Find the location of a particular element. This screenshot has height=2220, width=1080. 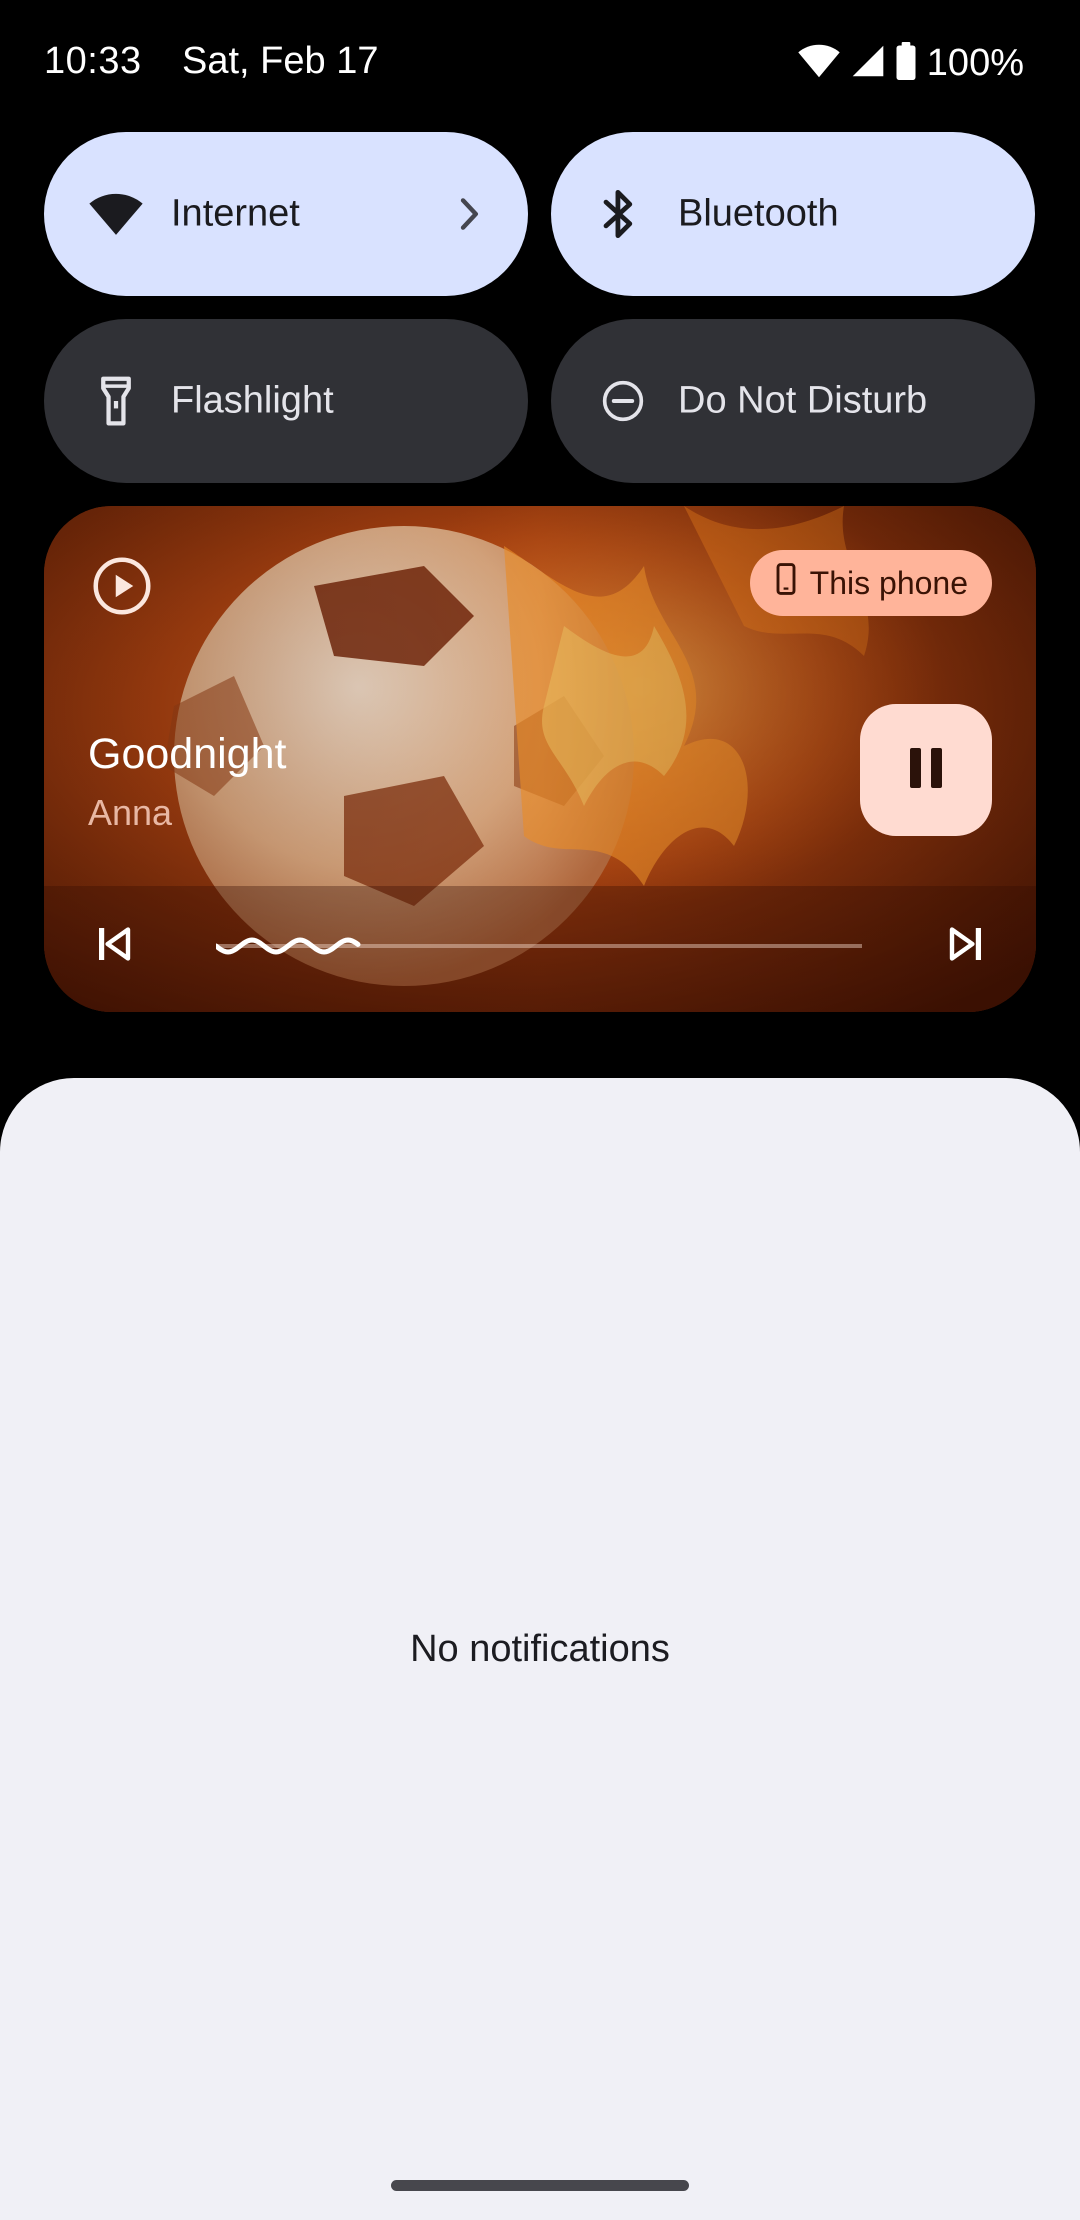

skip-next-icon is located at coordinates (966, 946).